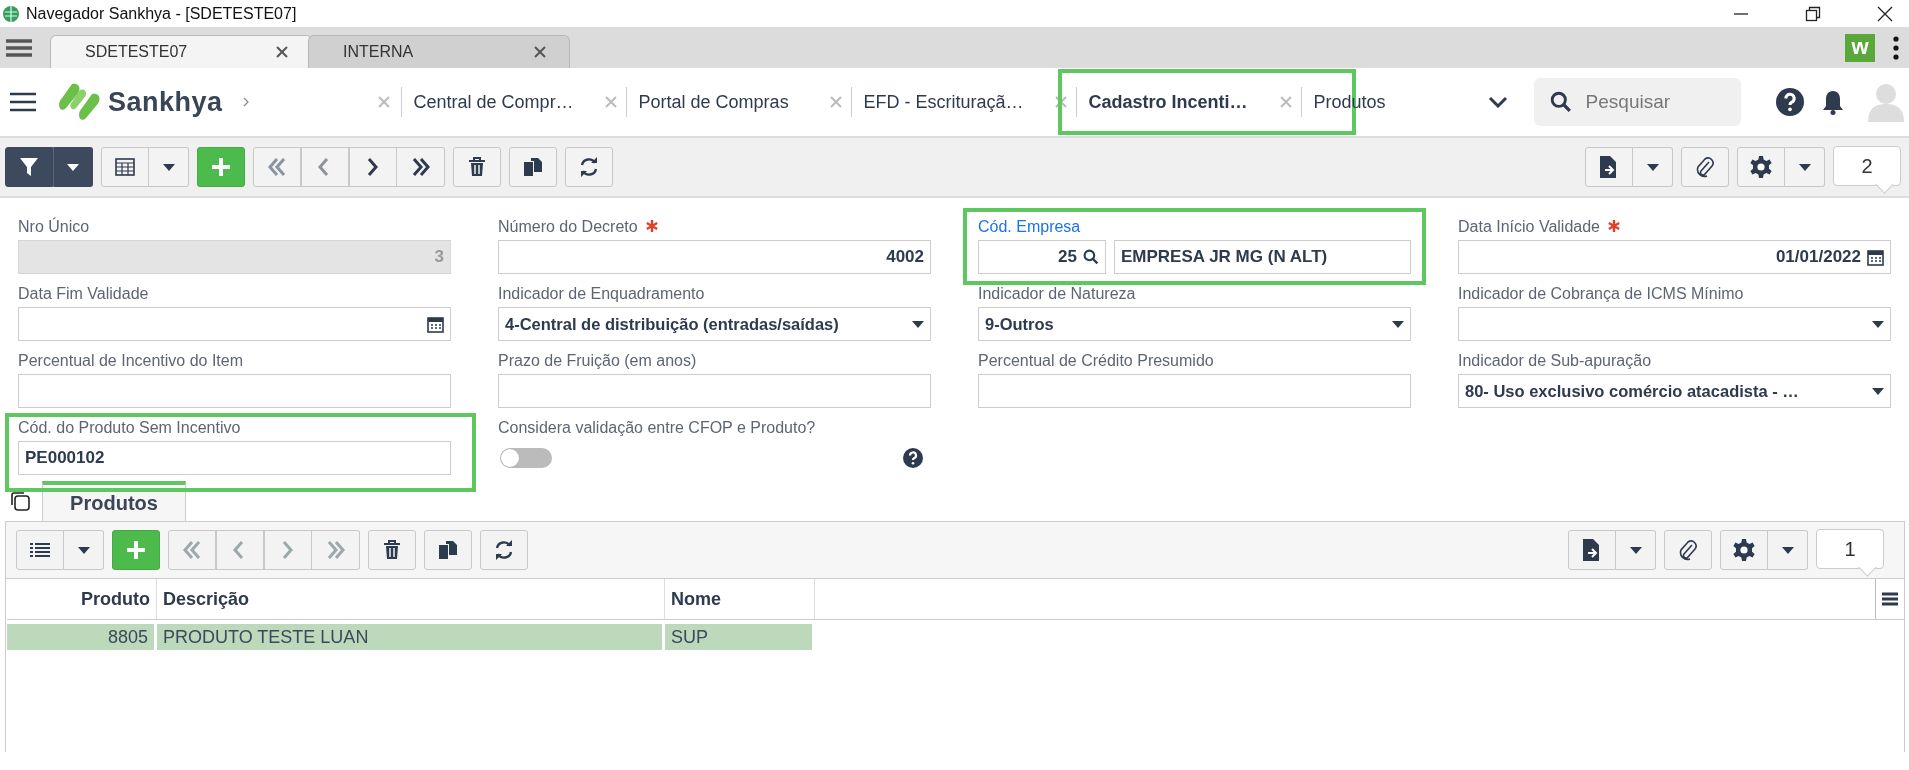 The width and height of the screenshot is (1909, 770). Describe the element at coordinates (82, 599) in the screenshot. I see `column-header: Produto` at that location.